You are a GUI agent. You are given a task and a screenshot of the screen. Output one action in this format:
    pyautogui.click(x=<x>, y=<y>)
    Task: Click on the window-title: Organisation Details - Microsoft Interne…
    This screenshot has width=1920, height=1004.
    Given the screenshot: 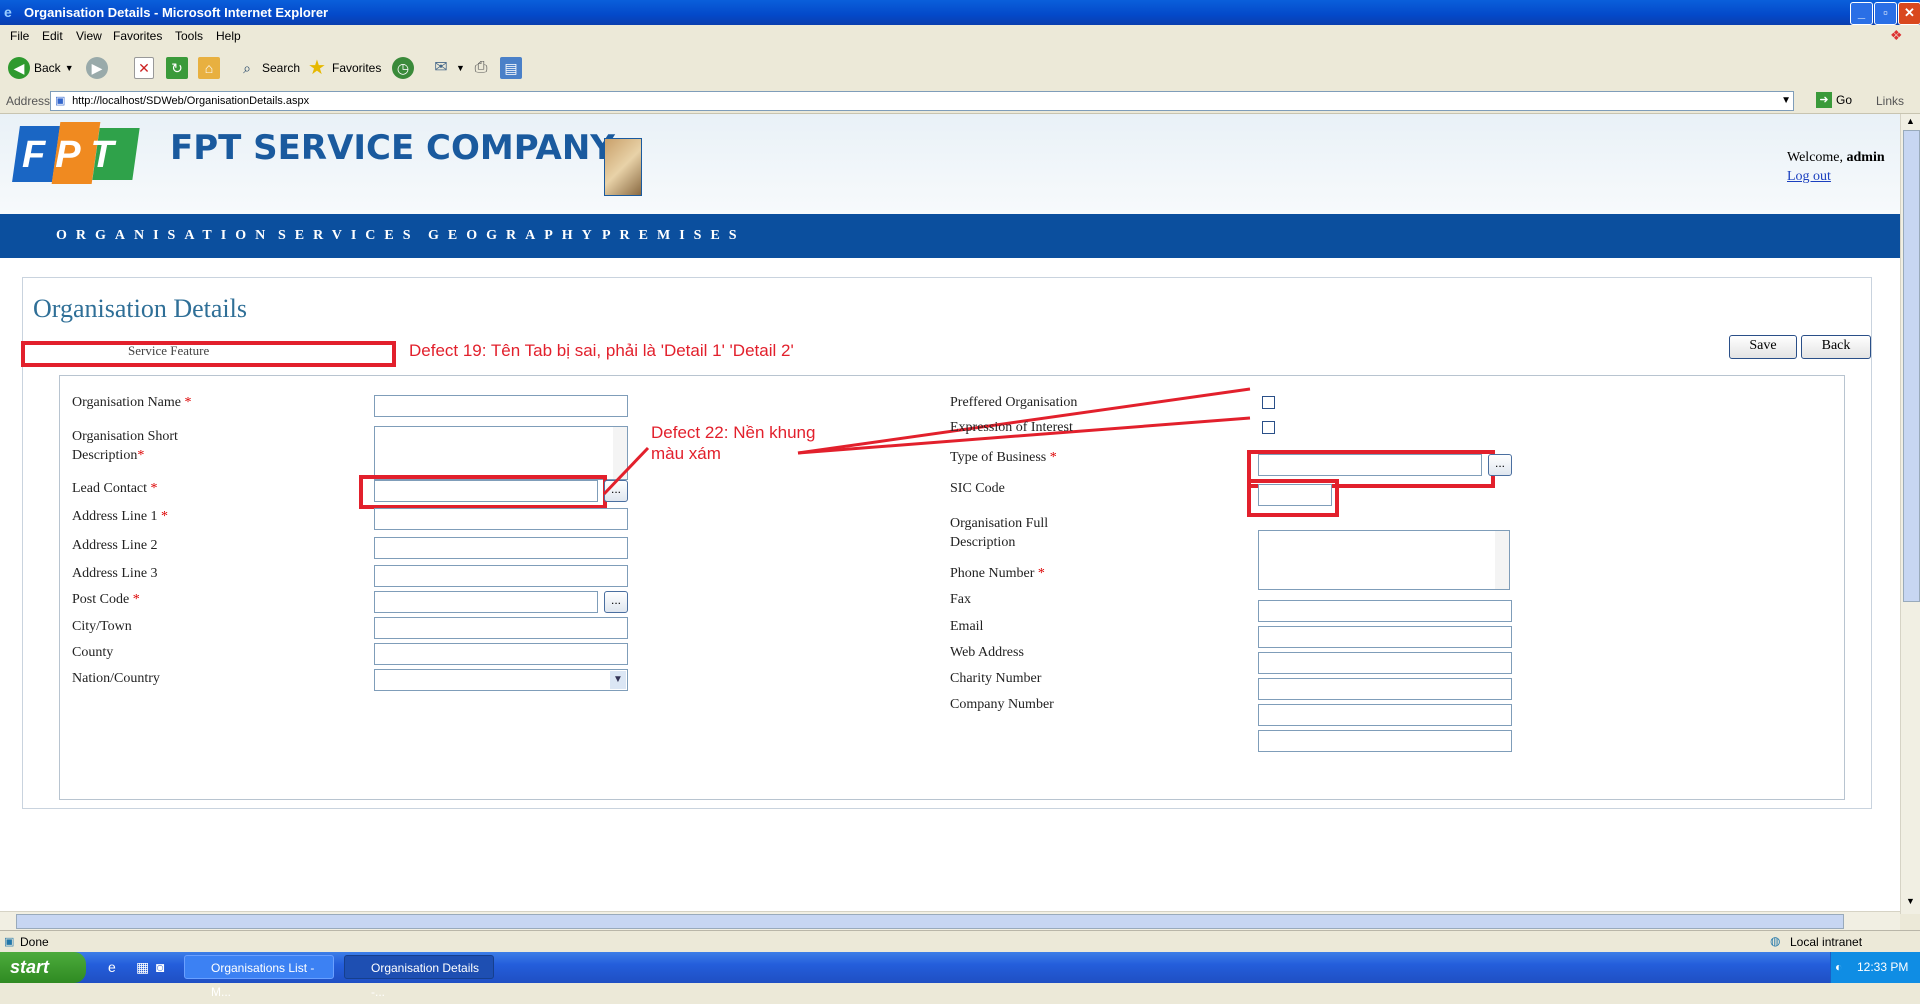 What is the action you would take?
    pyautogui.click(x=176, y=12)
    